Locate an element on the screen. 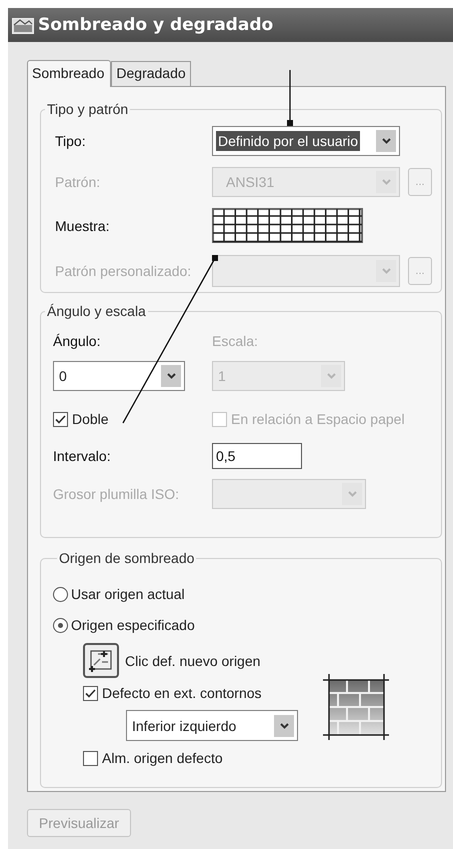 The height and width of the screenshot is (849, 453). input-field: 0,5 is located at coordinates (257, 456).